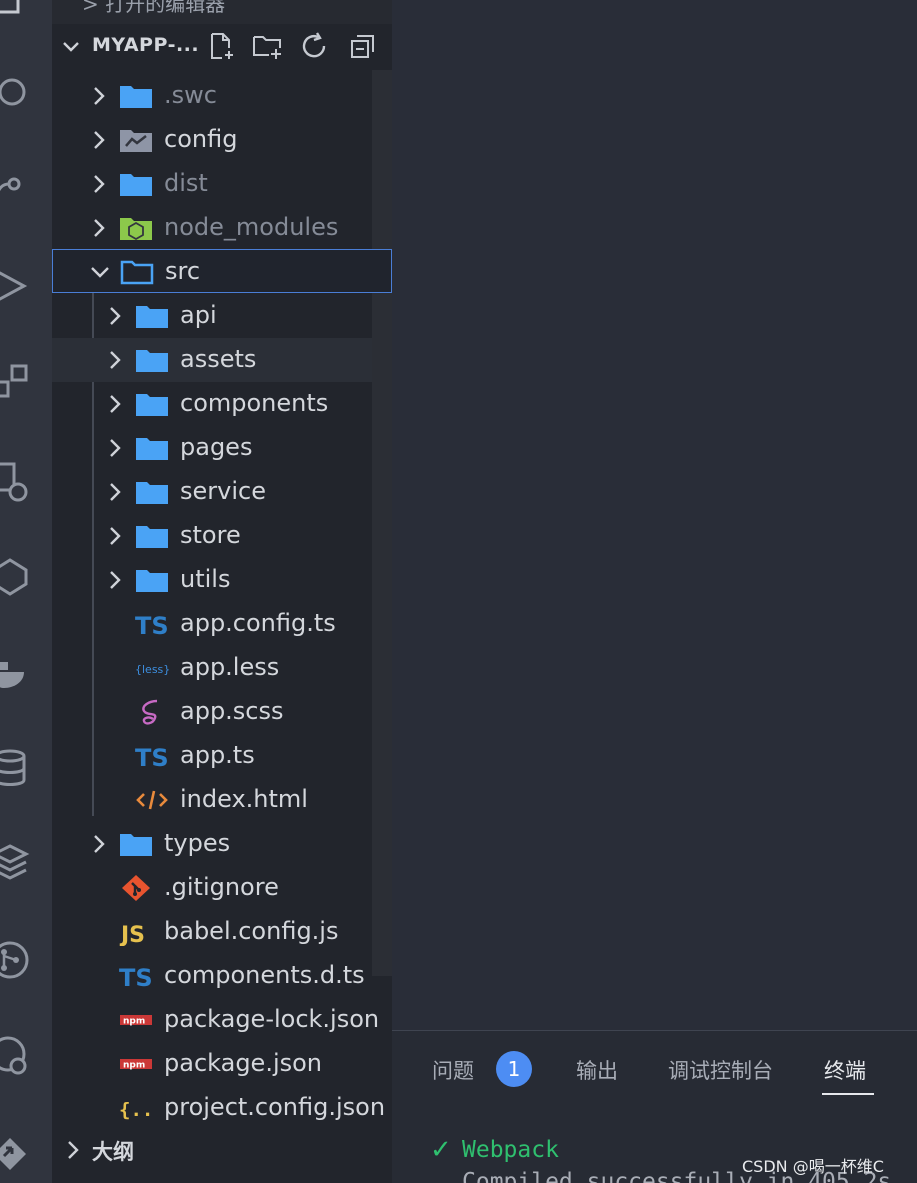 The image size is (917, 1183). What do you see at coordinates (212, 536) in the screenshot?
I see `folder-row: store` at bounding box center [212, 536].